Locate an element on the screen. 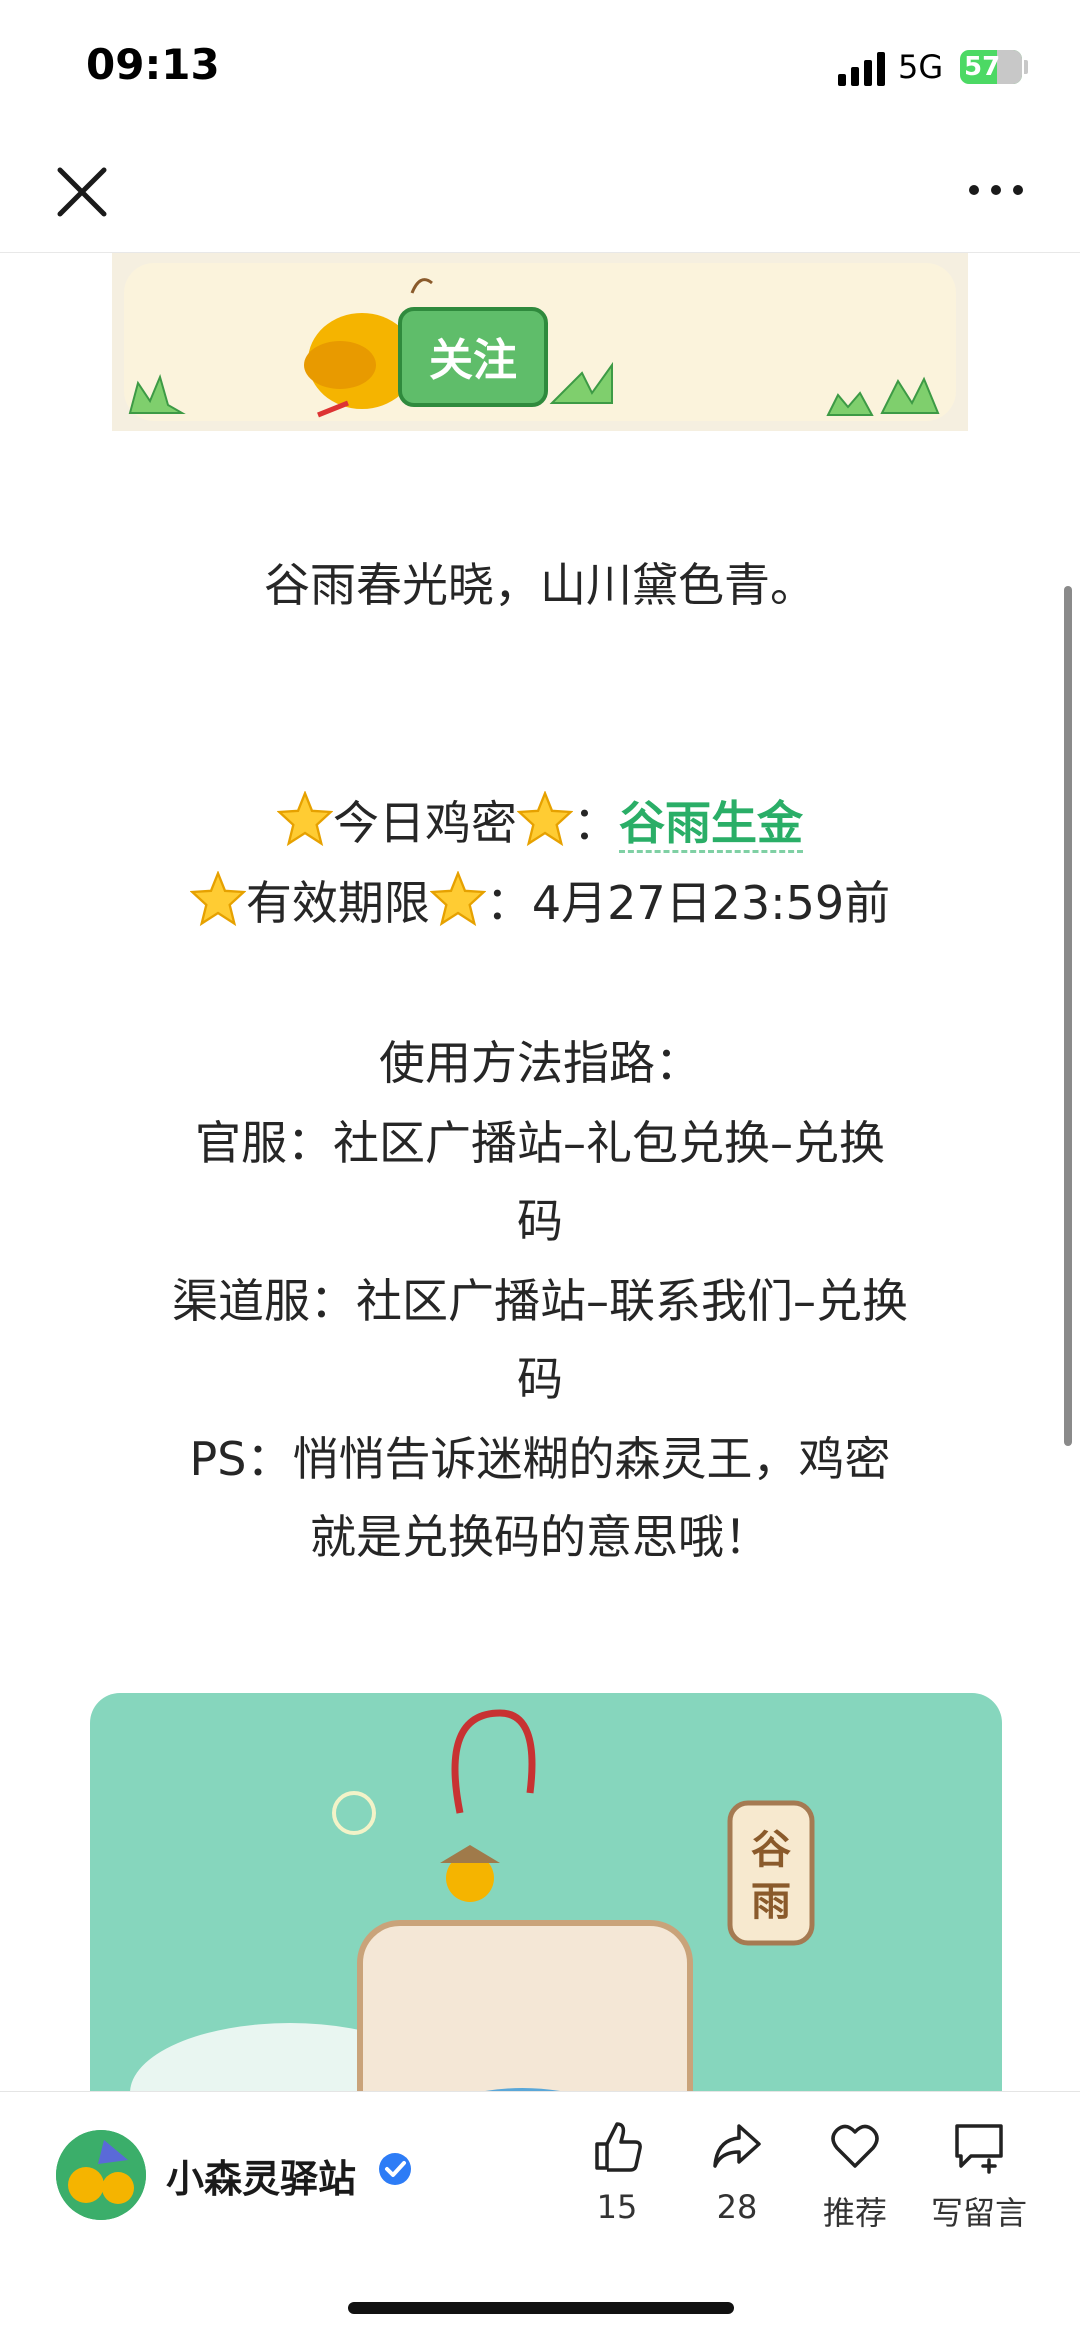  more-options-icon is located at coordinates (996, 190).